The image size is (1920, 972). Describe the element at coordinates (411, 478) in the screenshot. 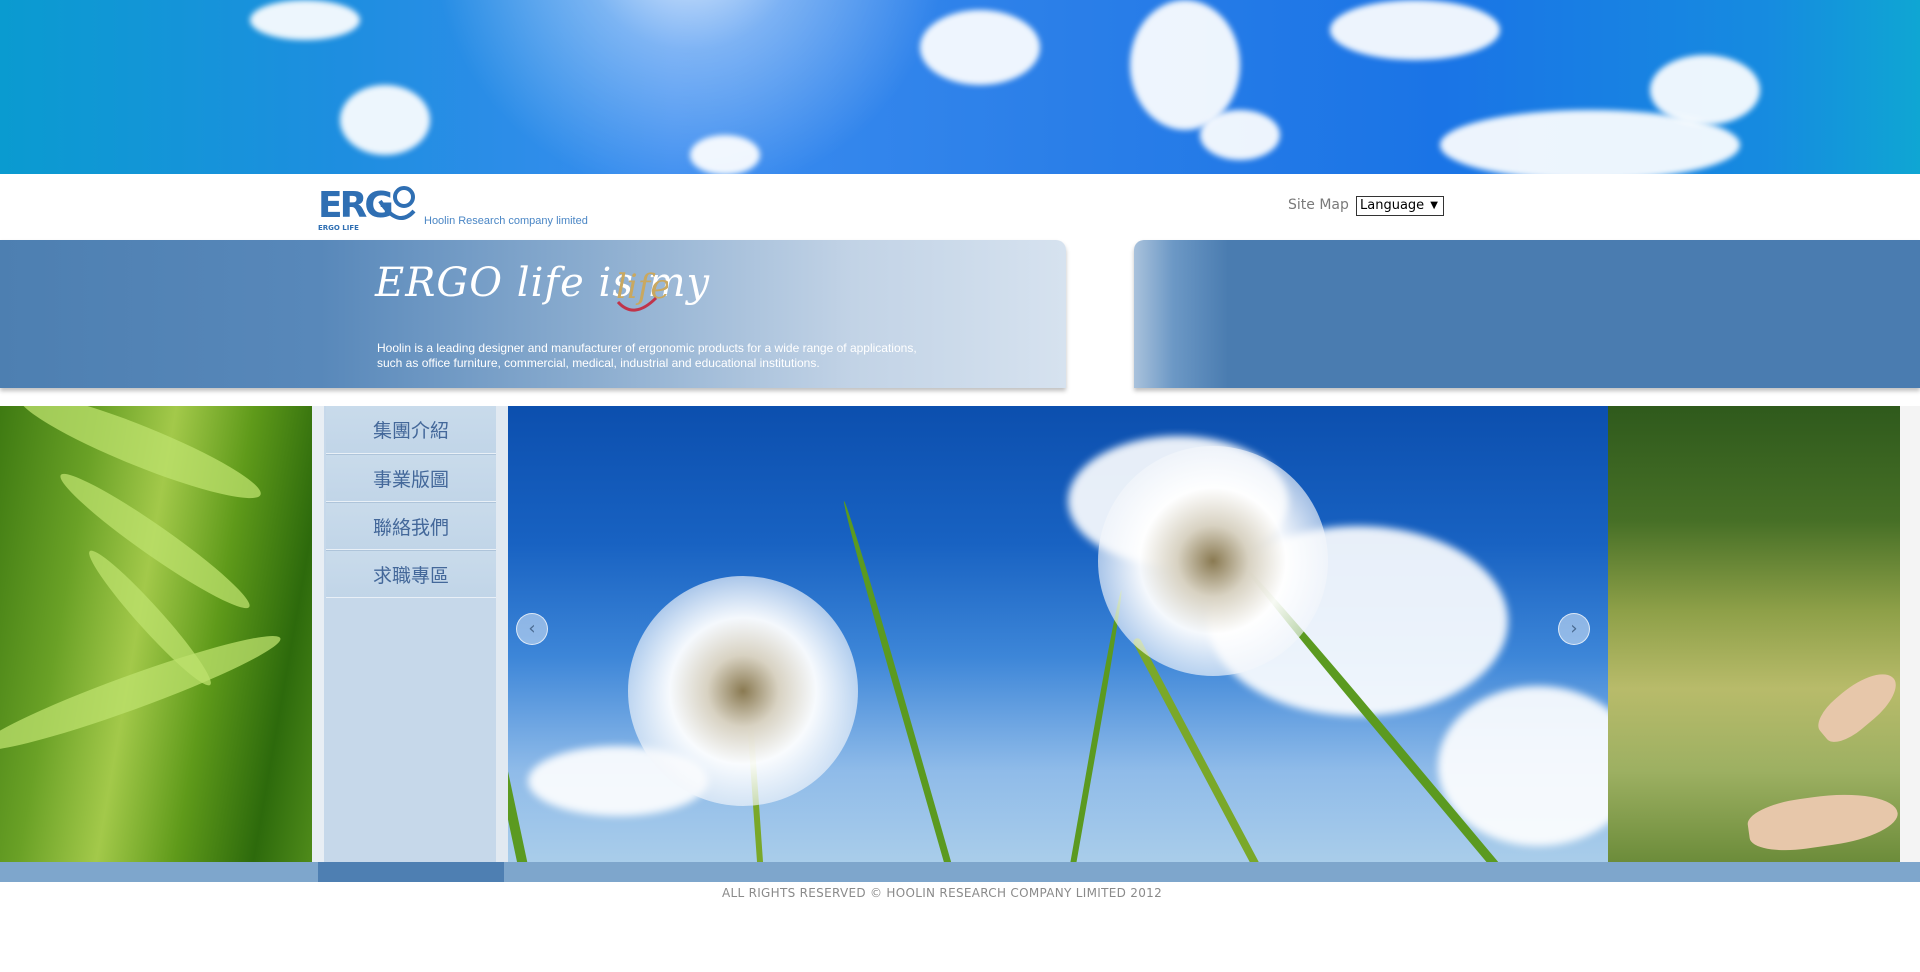

I see `menu-item-business-map: 事業版圖` at that location.